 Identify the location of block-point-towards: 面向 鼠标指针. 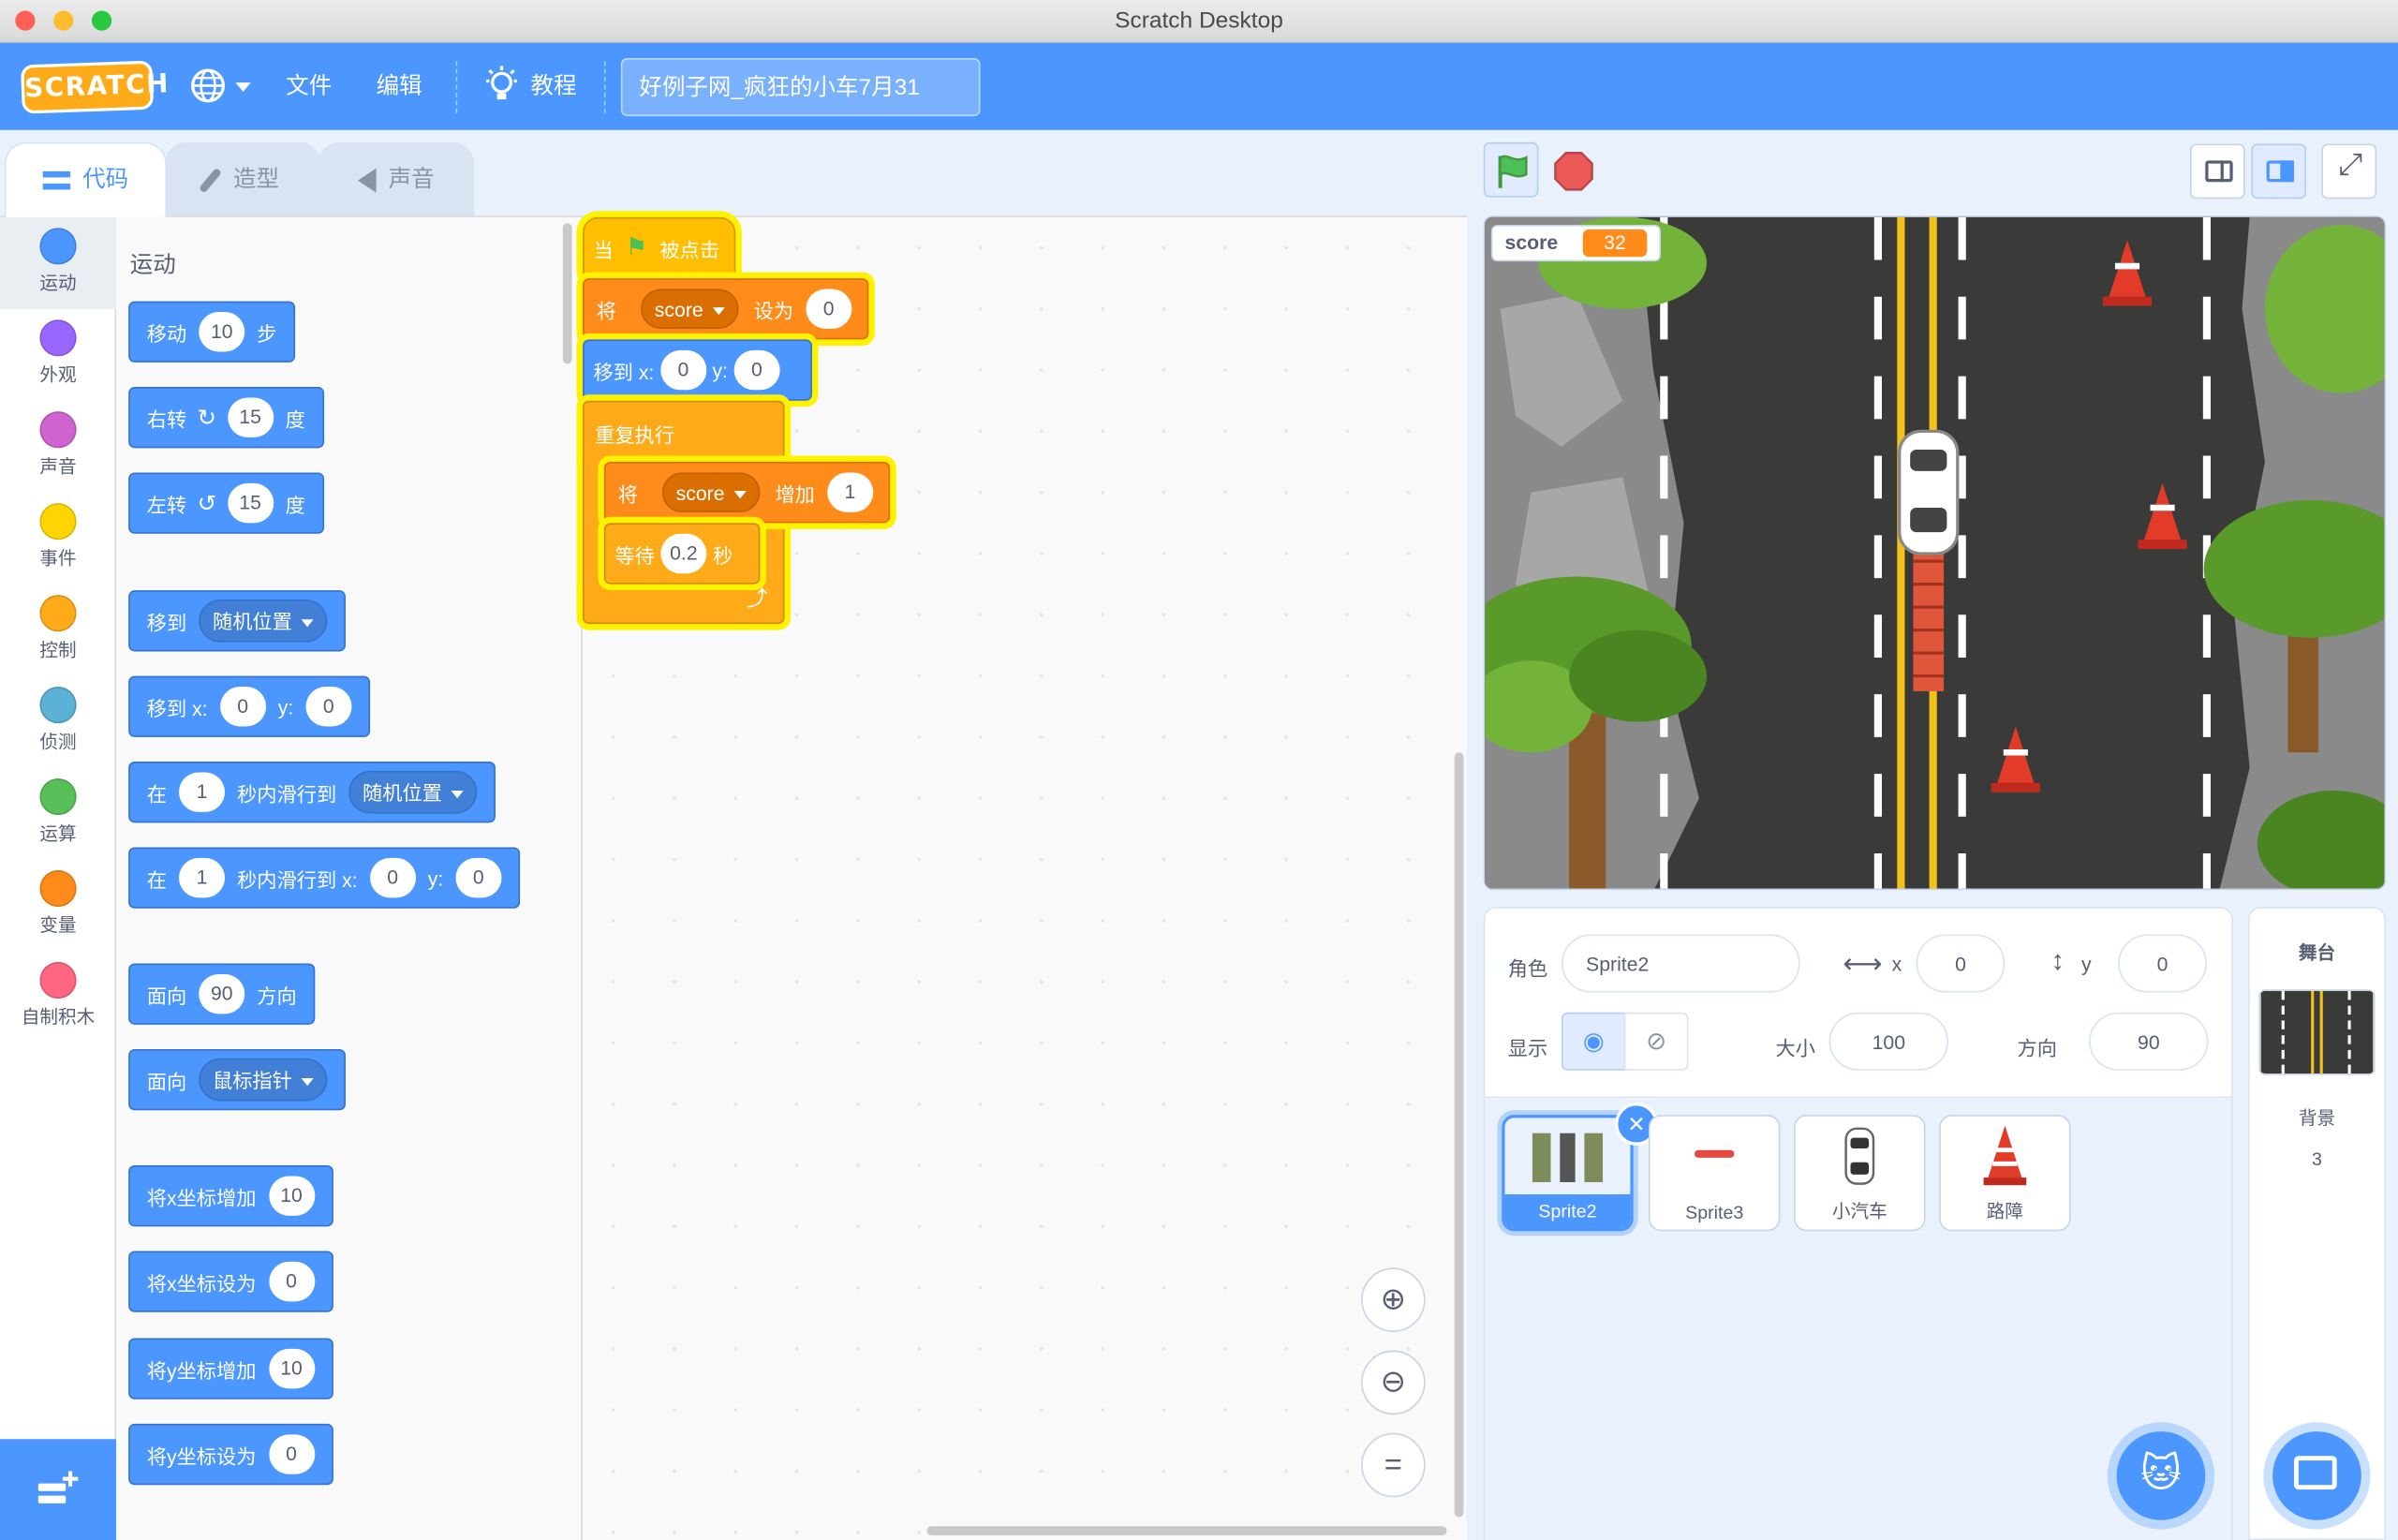
(237, 1079).